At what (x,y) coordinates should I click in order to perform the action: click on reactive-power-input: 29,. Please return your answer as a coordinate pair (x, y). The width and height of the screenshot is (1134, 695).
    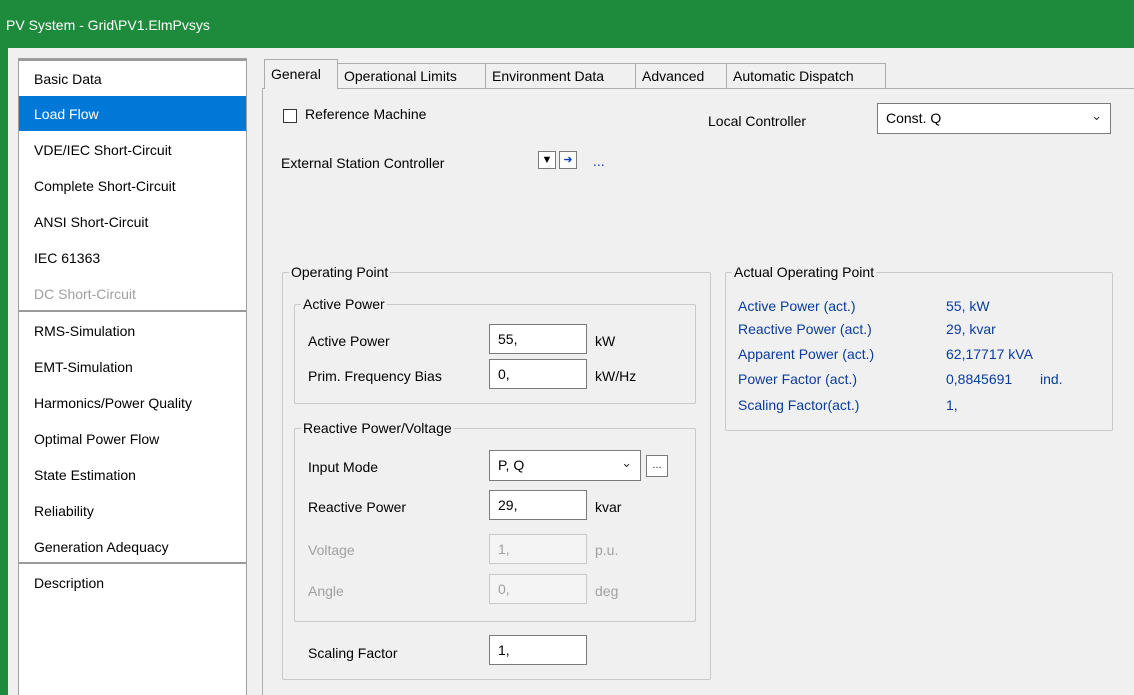
    Looking at the image, I should click on (538, 505).